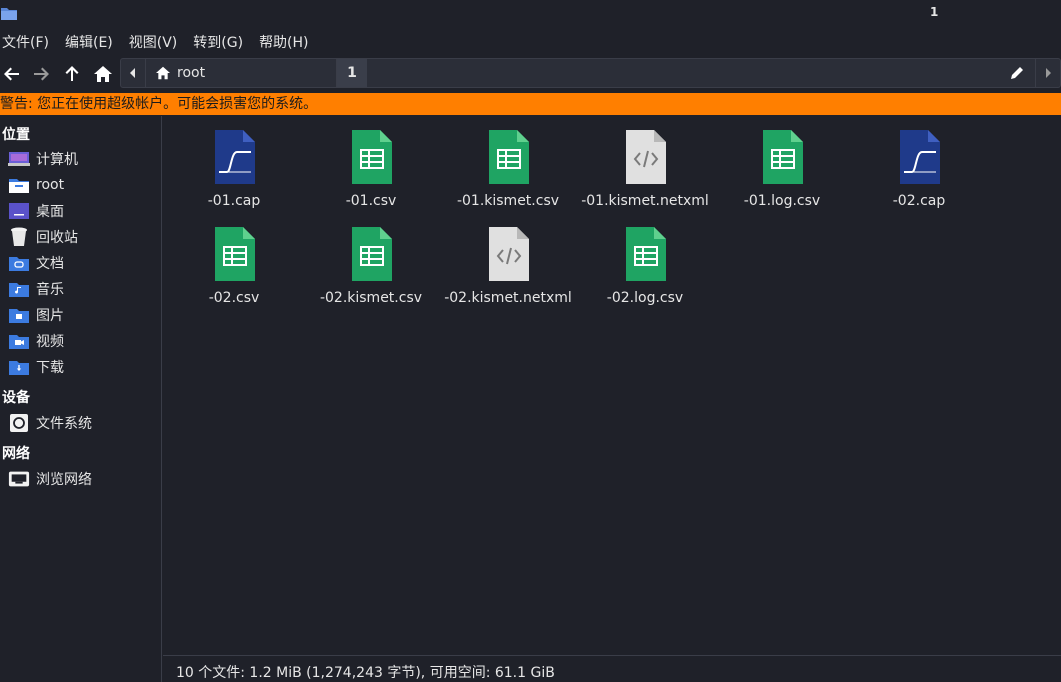  Describe the element at coordinates (19, 159) in the screenshot. I see `computer-icon` at that location.